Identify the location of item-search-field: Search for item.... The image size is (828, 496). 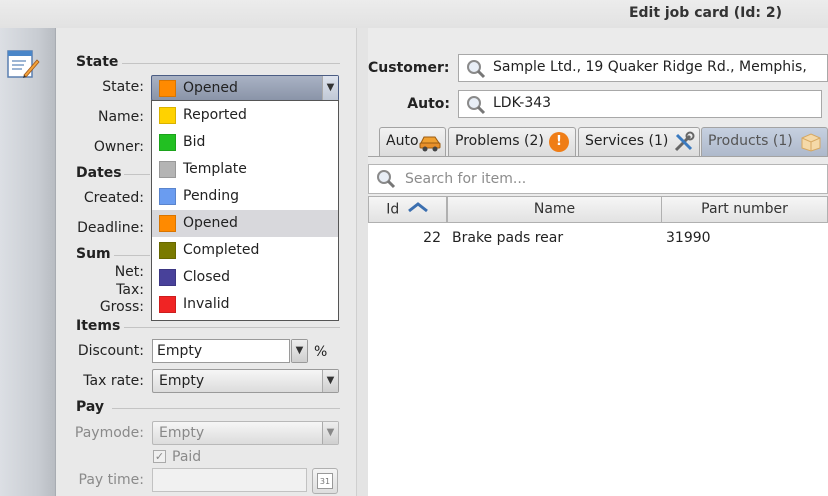
(598, 179).